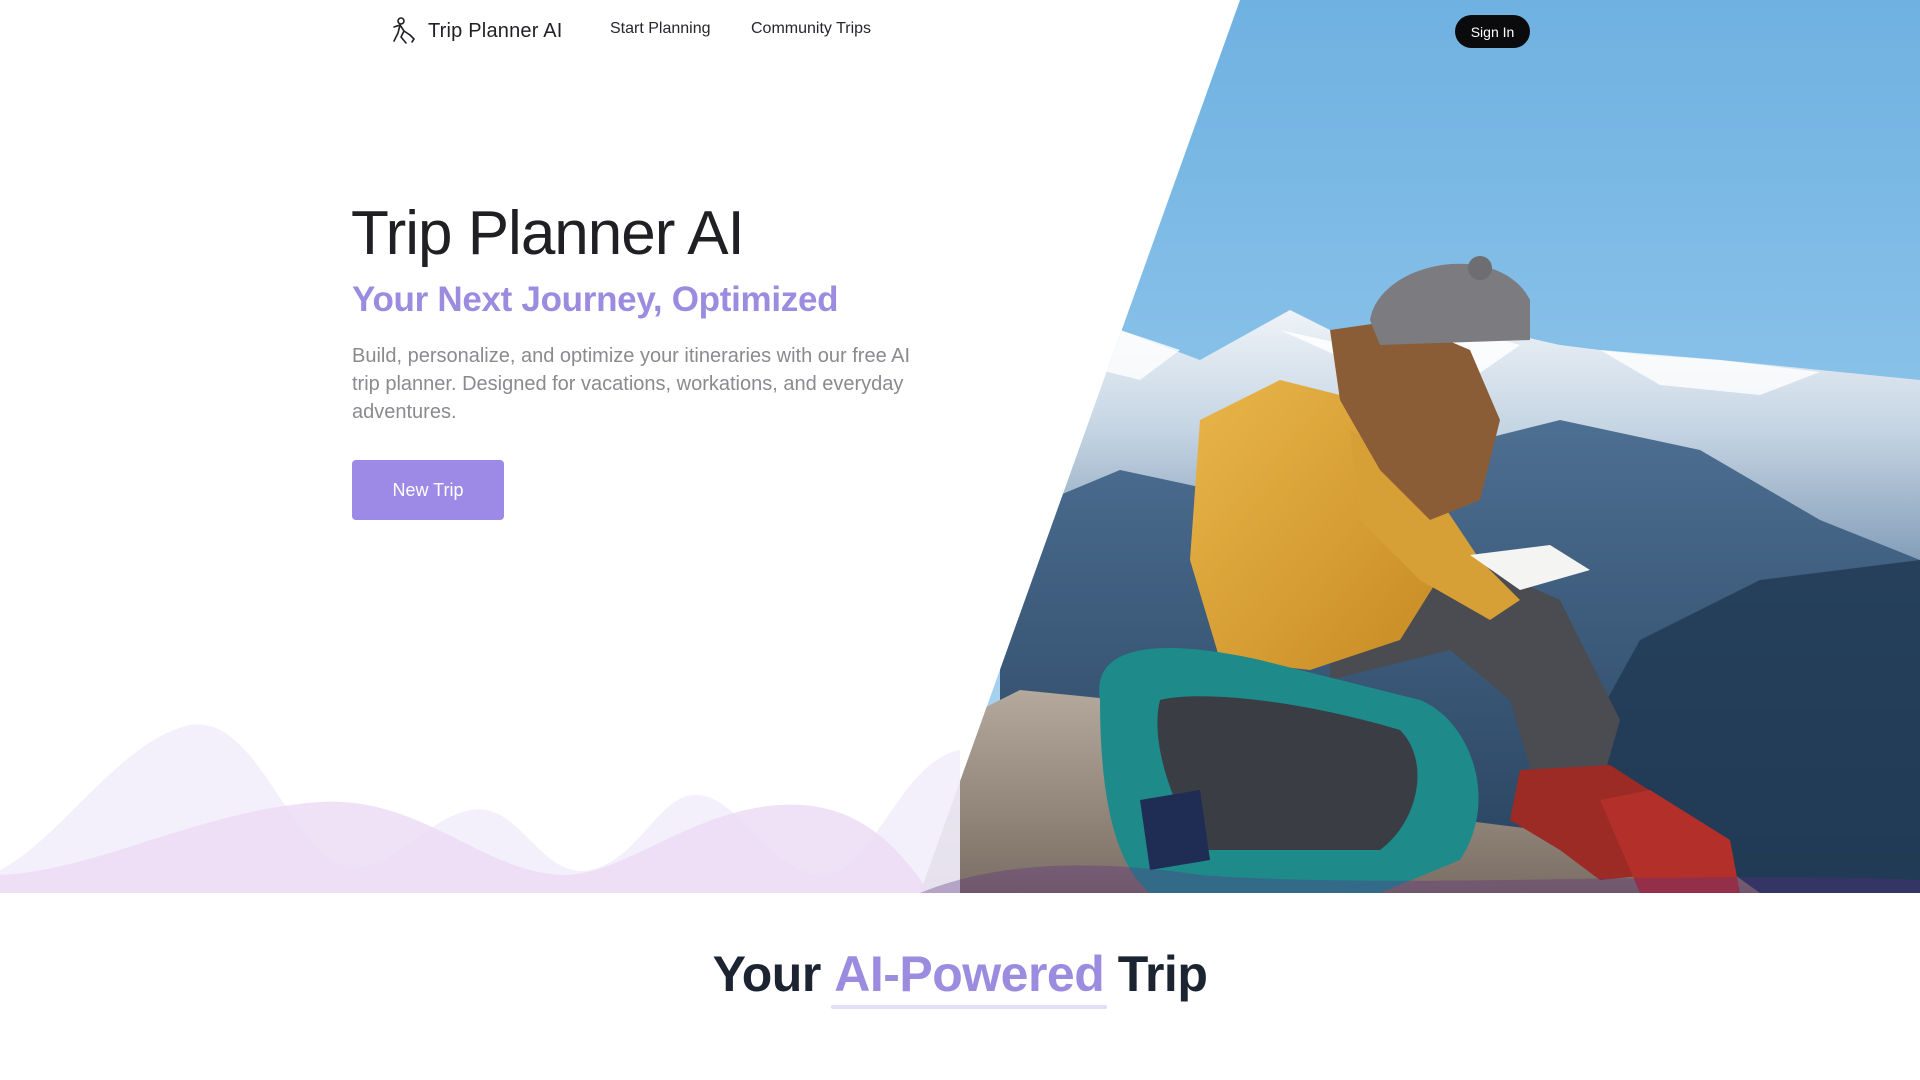  What do you see at coordinates (1162, 974) in the screenshot?
I see `section-heading-post: Trip` at bounding box center [1162, 974].